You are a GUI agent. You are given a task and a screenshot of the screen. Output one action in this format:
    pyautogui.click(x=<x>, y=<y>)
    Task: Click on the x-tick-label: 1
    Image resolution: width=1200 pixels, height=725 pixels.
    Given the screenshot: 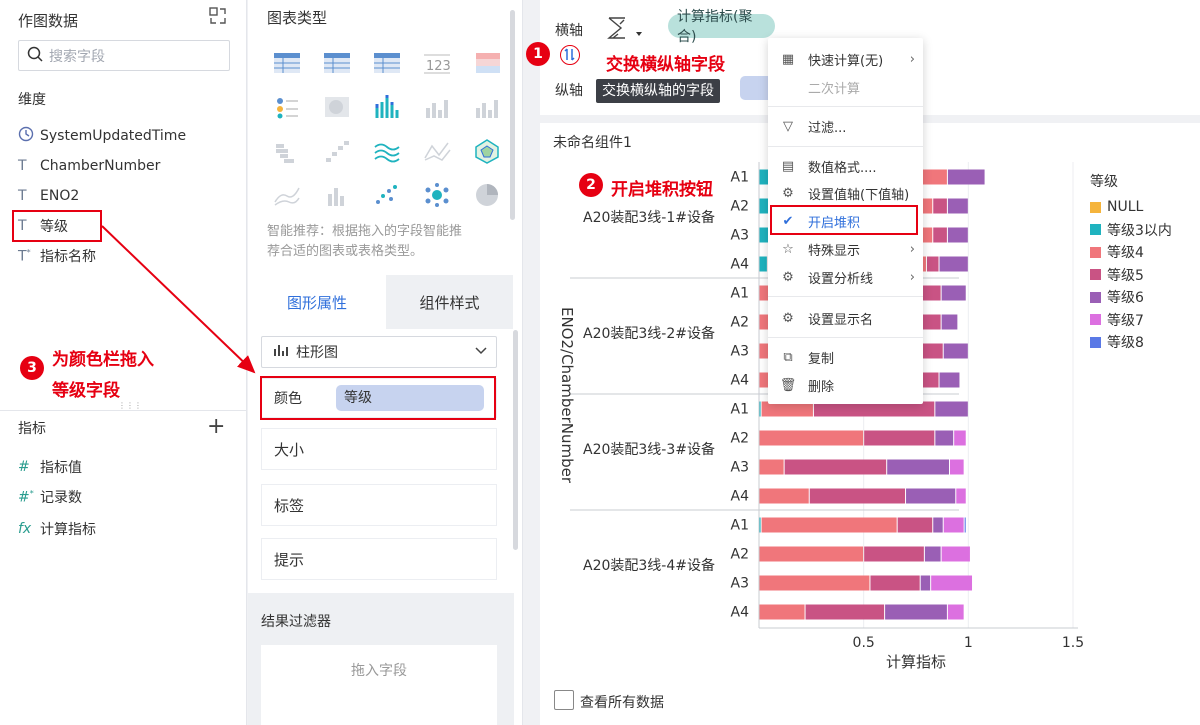 What is the action you would take?
    pyautogui.click(x=968, y=643)
    